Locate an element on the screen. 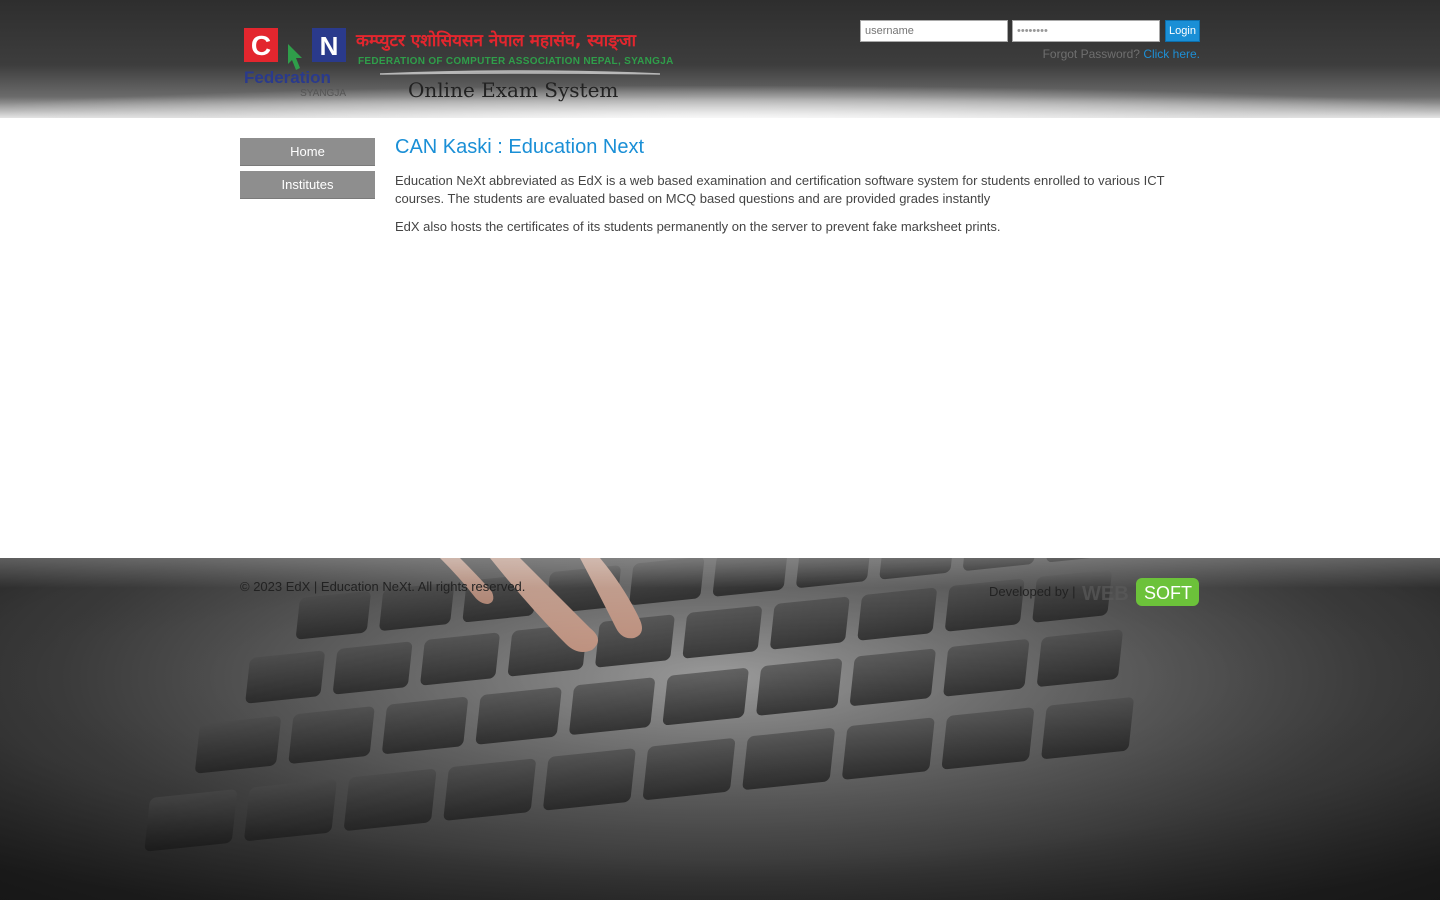 The width and height of the screenshot is (1440, 900). logo-letter-c: C is located at coordinates (261, 45).